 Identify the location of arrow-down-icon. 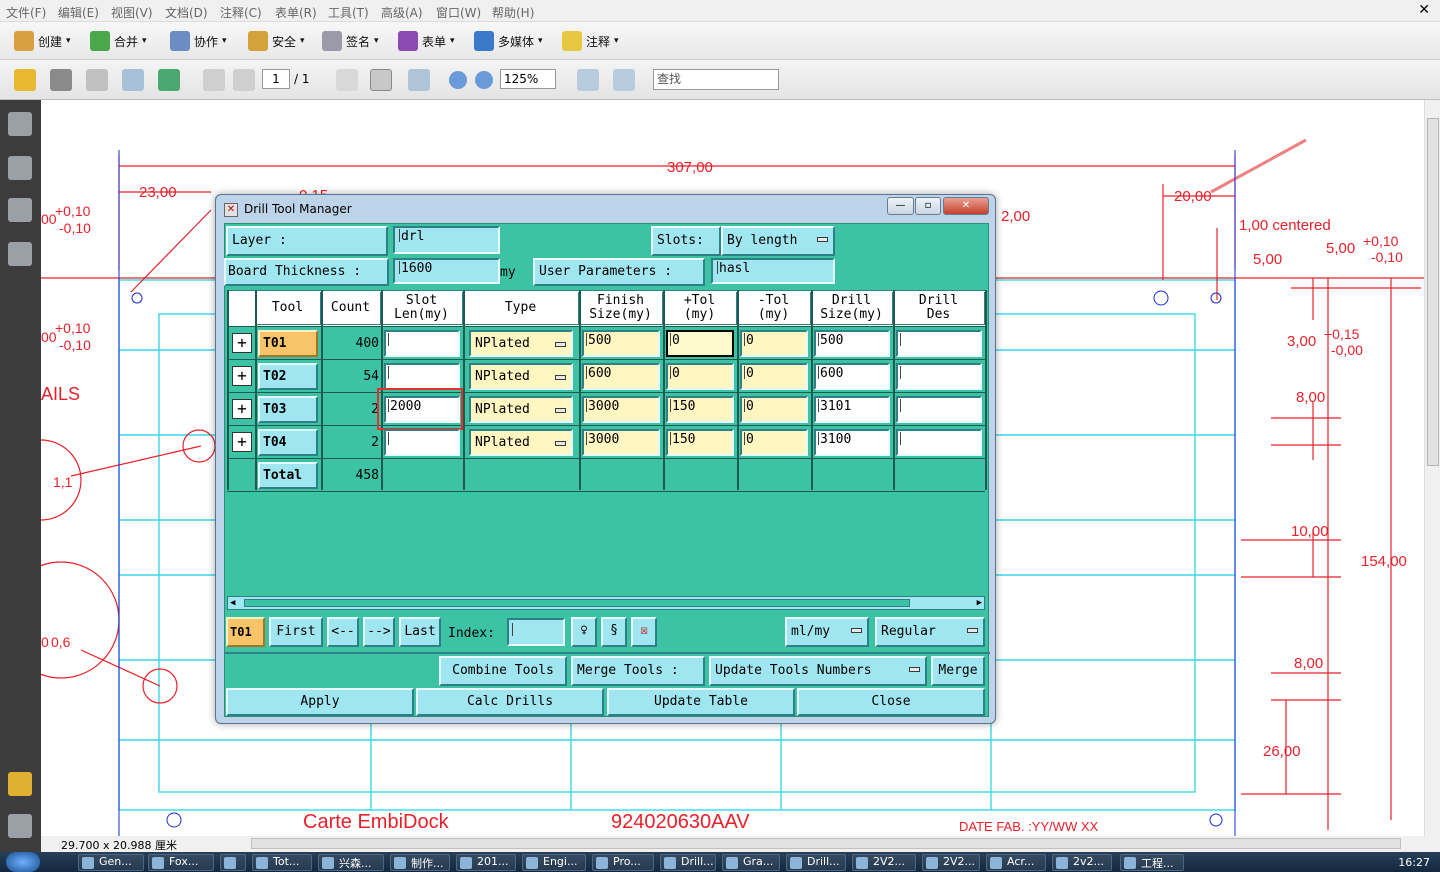
(244, 80).